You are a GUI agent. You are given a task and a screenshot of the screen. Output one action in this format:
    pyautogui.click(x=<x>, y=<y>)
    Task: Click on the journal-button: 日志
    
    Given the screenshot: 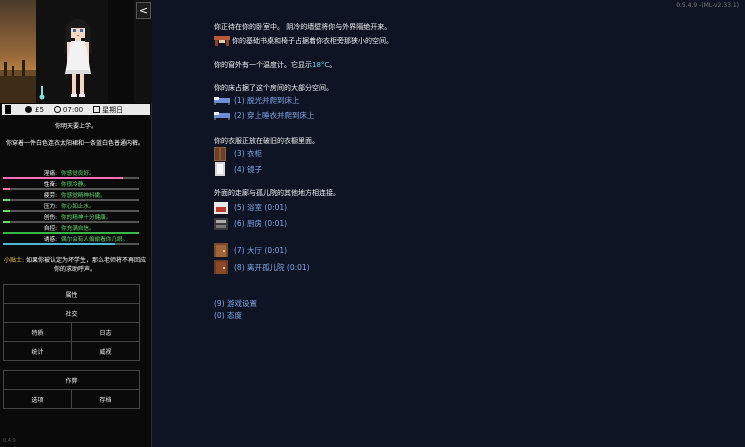 What is the action you would take?
    pyautogui.click(x=105, y=332)
    